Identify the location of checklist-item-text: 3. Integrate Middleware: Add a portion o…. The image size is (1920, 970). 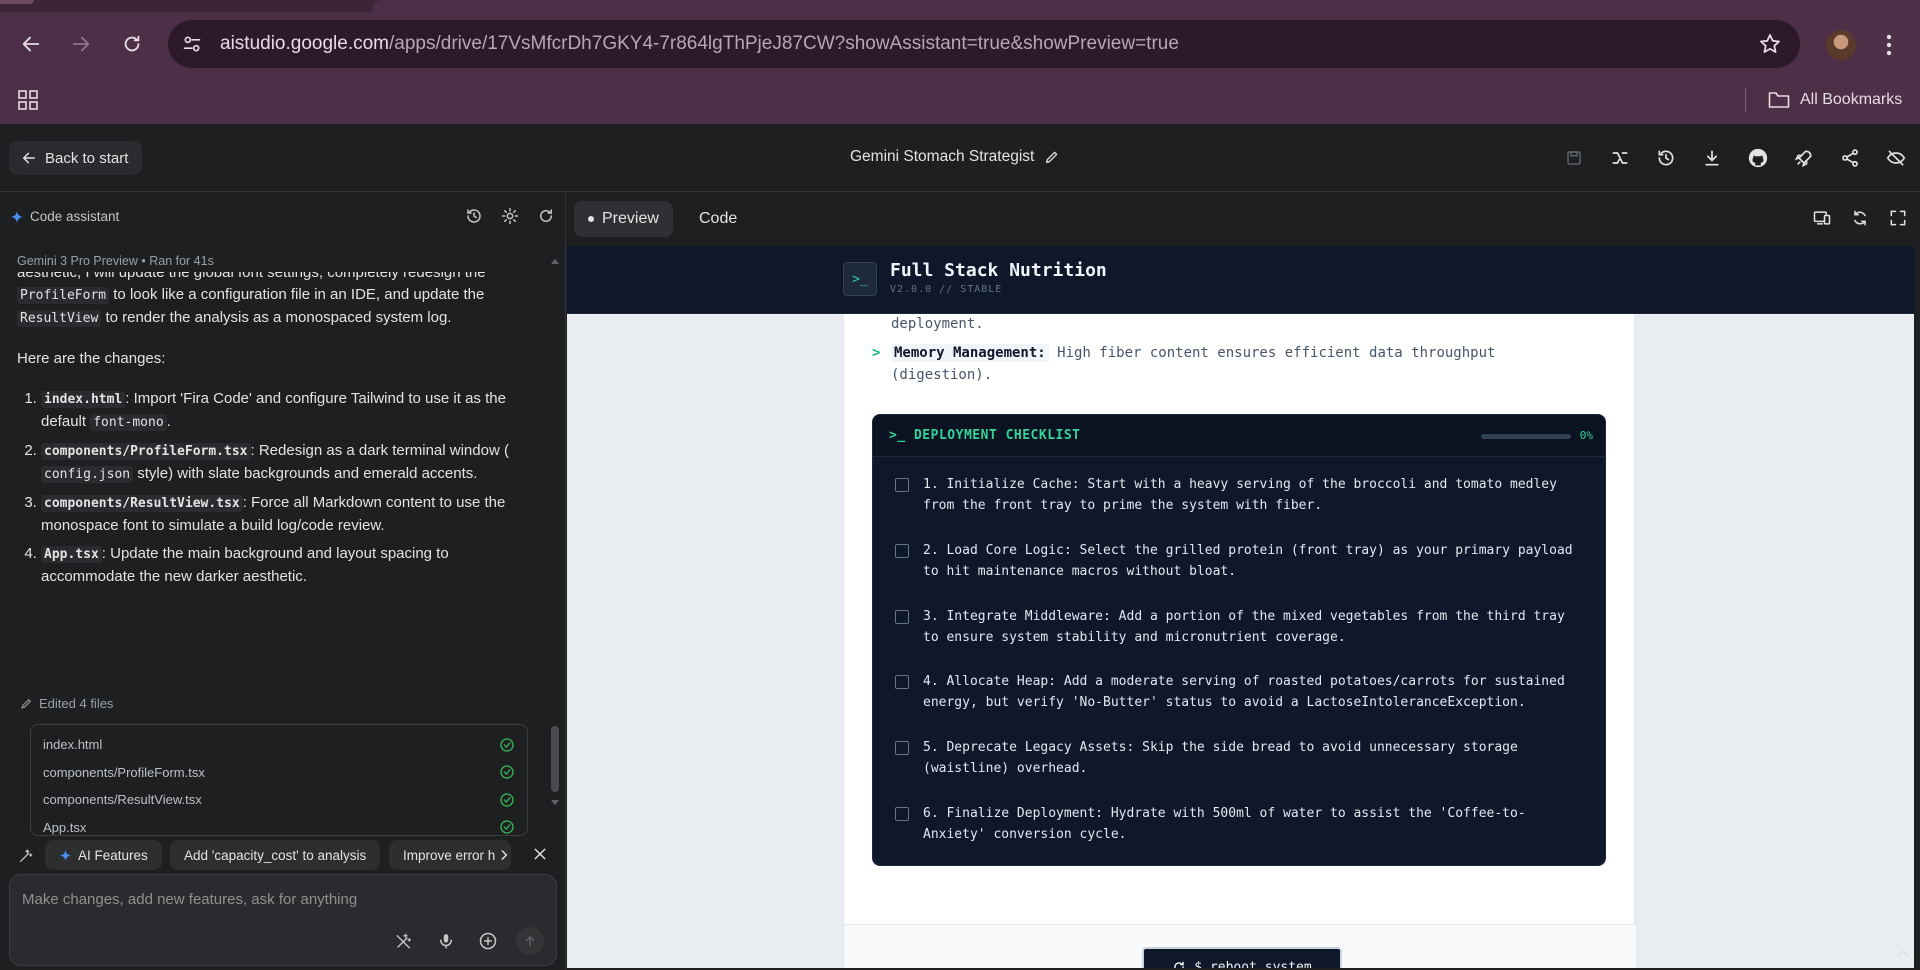
(1244, 616).